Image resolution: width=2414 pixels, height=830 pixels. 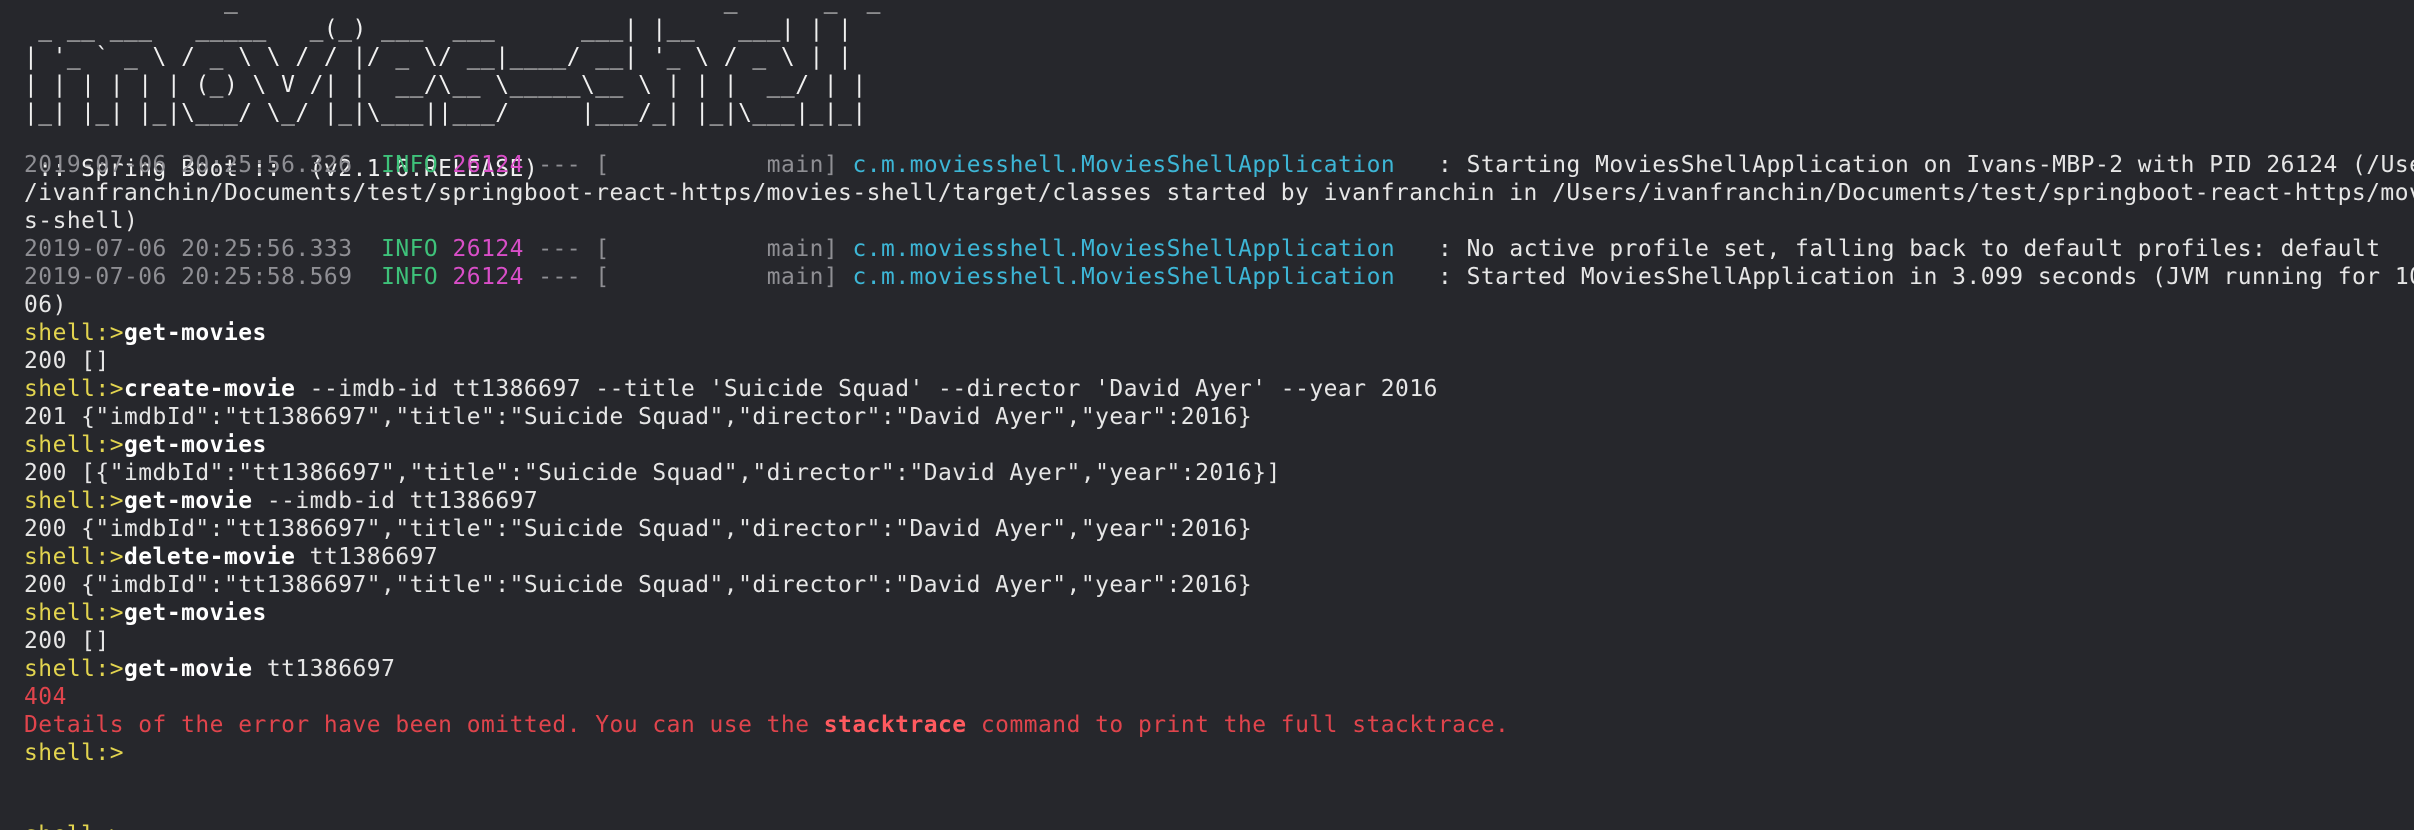 I want to click on log-timestamp: 2019-07-06 20:25:58.569, so click(x=188, y=277).